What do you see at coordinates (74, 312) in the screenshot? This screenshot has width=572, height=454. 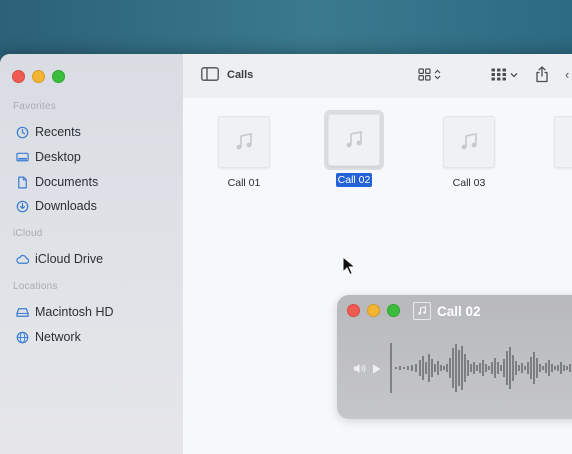 I see `sidebar-item-label: Macintosh HD` at bounding box center [74, 312].